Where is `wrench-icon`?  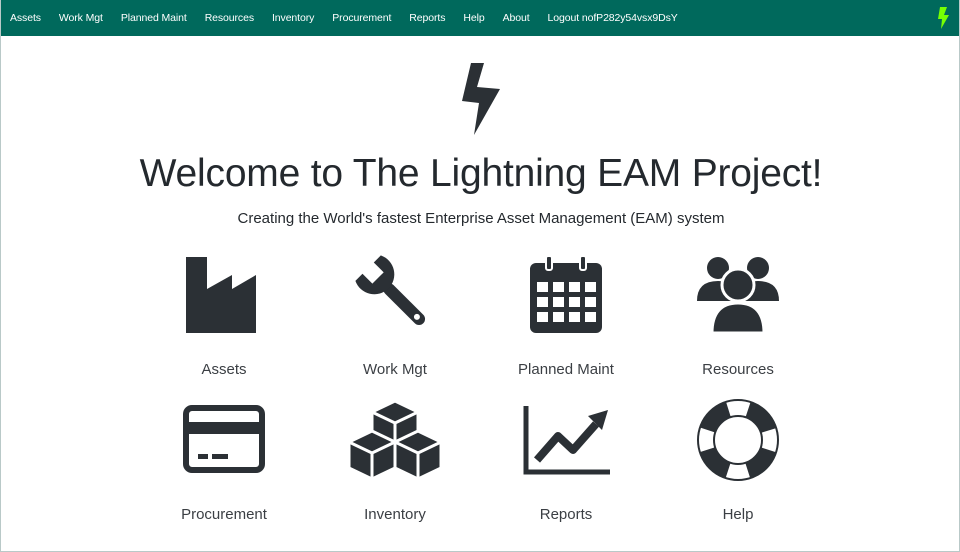
wrench-icon is located at coordinates (390, 290).